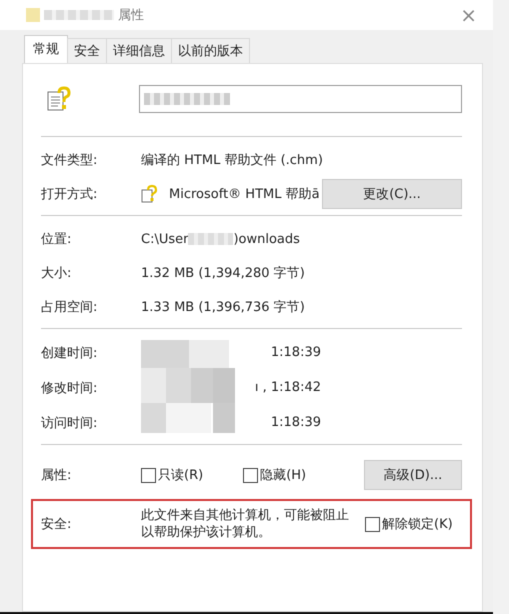 This screenshot has width=509, height=614. Describe the element at coordinates (56, 239) in the screenshot. I see `field-label: 位置:` at that location.